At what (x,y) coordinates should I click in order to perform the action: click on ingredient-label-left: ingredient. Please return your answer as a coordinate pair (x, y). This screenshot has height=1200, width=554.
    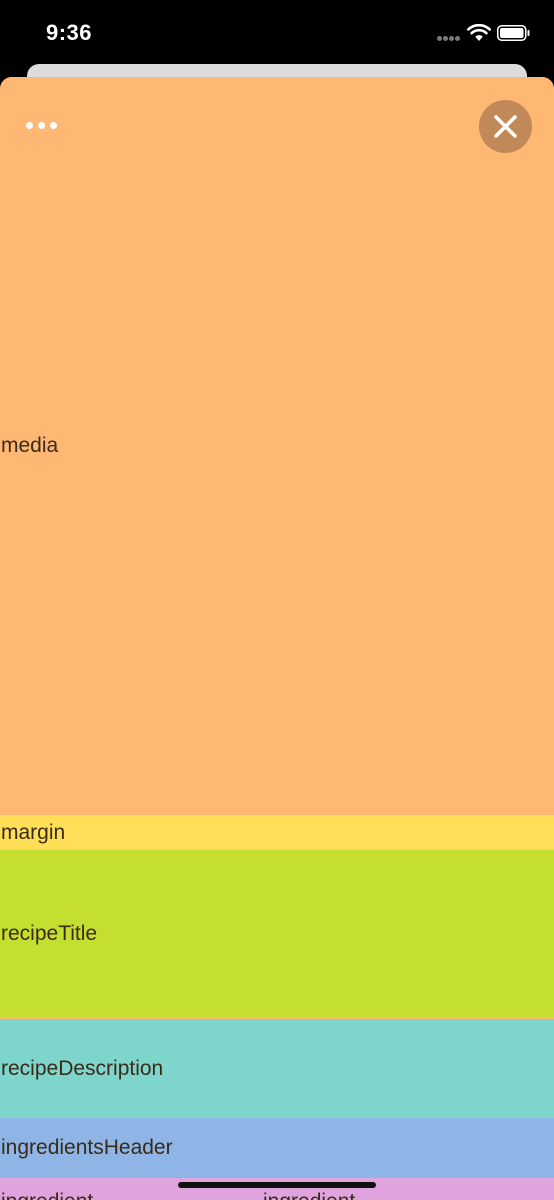
    Looking at the image, I should click on (46, 1189).